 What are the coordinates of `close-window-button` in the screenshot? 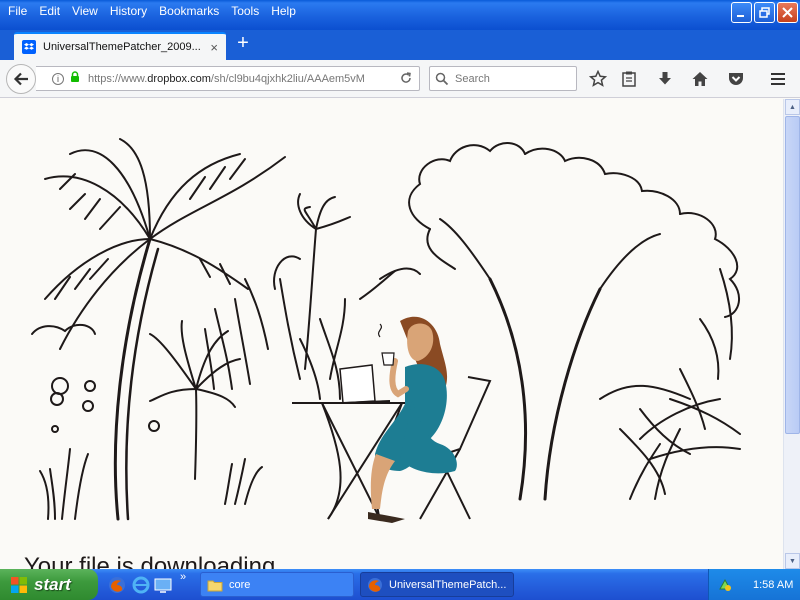 It's located at (787, 12).